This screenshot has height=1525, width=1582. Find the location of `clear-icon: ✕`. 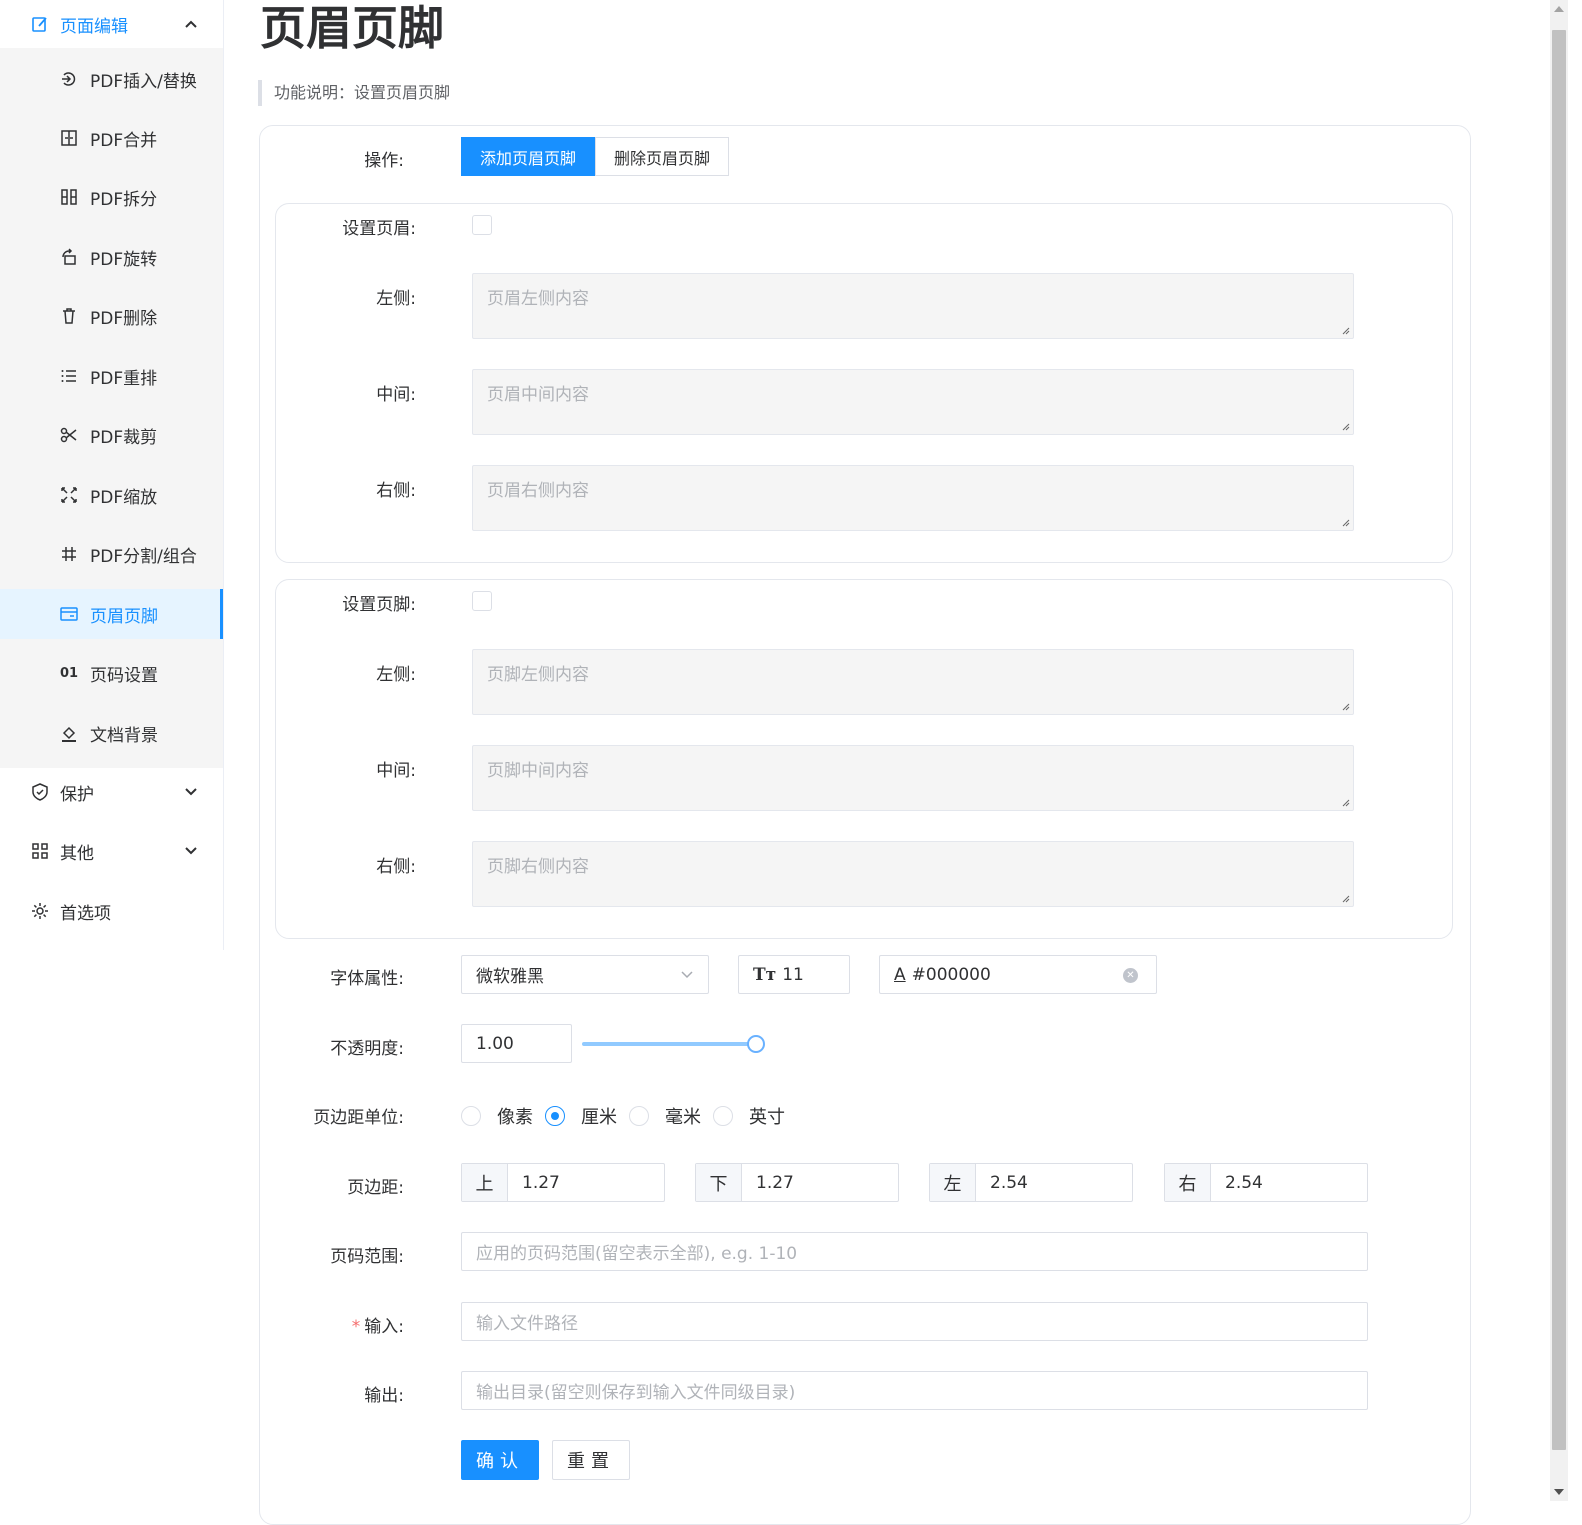

clear-icon: ✕ is located at coordinates (1130, 975).